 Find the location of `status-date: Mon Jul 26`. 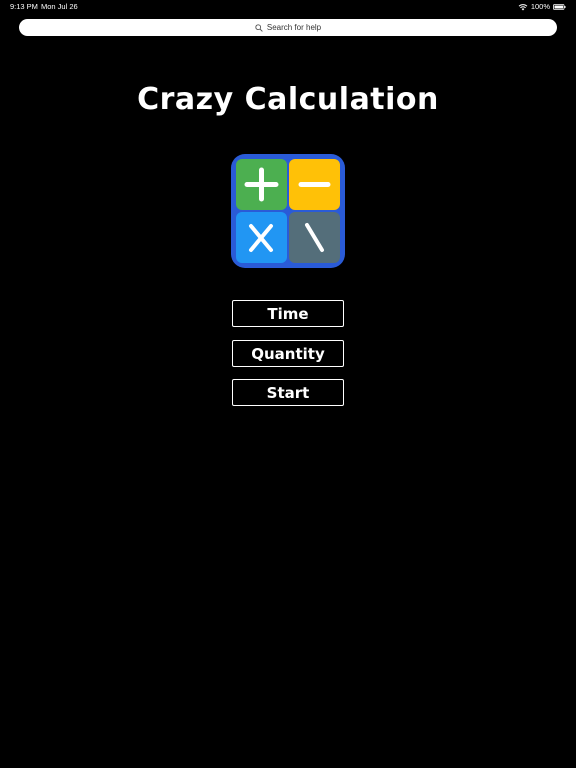

status-date: Mon Jul 26 is located at coordinates (59, 6).